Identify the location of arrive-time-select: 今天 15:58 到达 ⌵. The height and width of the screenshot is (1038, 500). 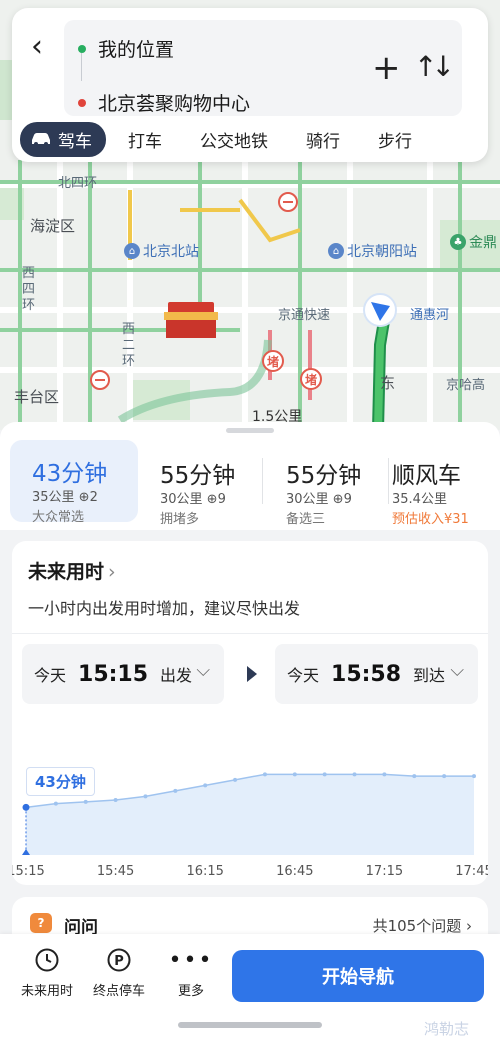
(376, 674).